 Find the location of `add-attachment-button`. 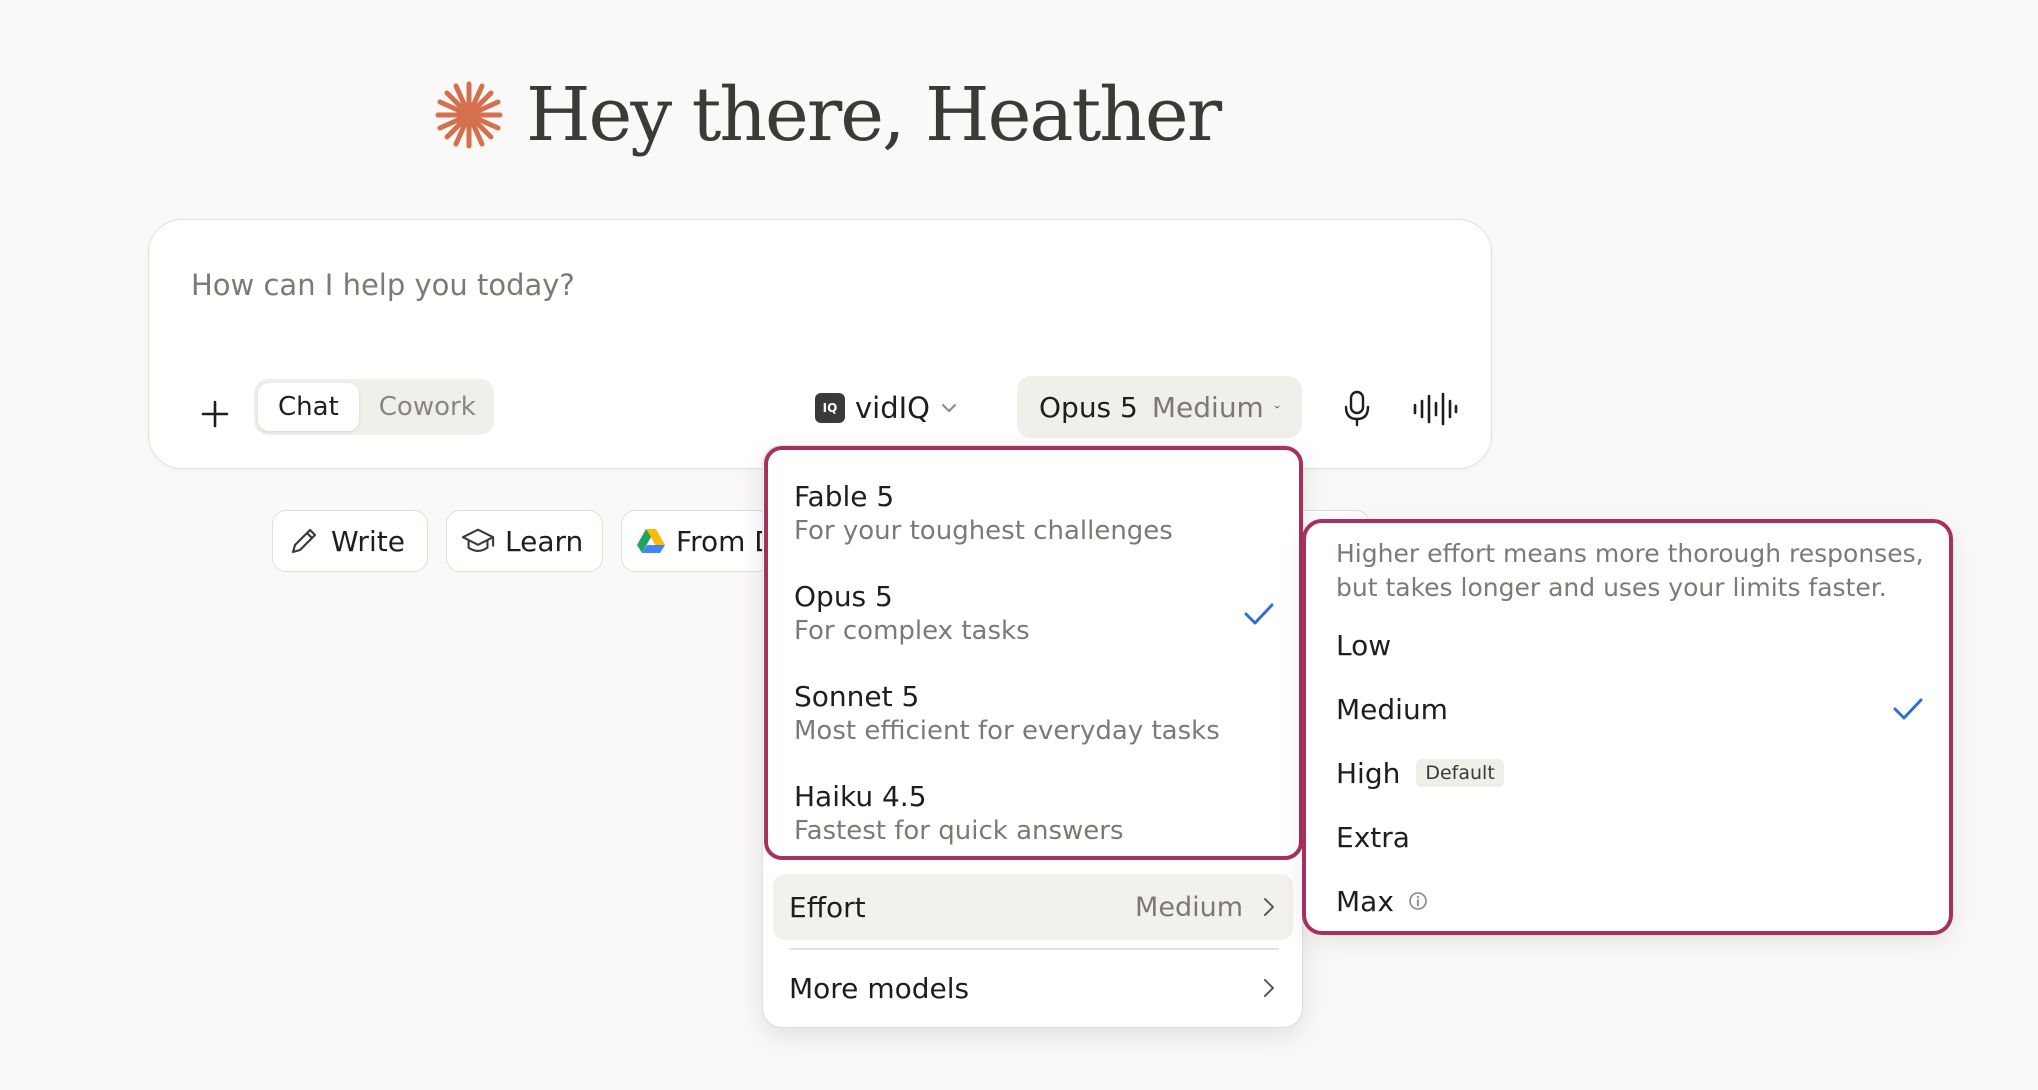

add-attachment-button is located at coordinates (215, 414).